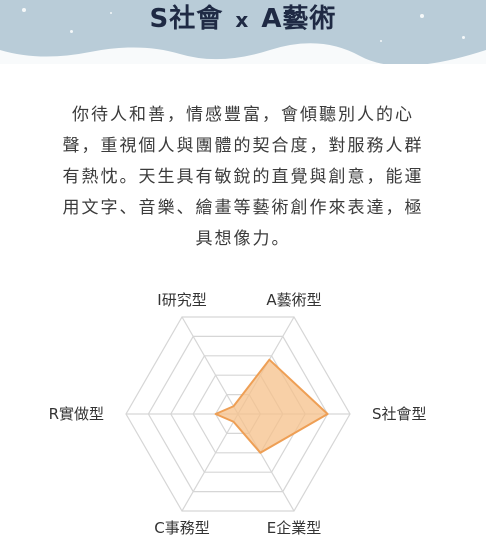 This screenshot has height=549, width=486. What do you see at coordinates (186, 19) in the screenshot?
I see `title-primary-type: S社會` at bounding box center [186, 19].